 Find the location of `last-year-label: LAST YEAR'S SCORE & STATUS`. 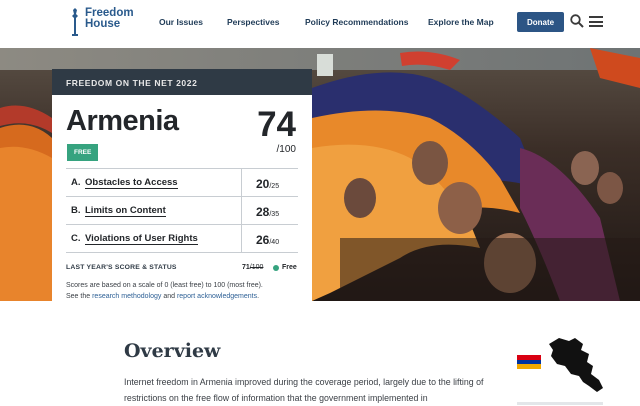

last-year-label: LAST YEAR'S SCORE & STATUS is located at coordinates (121, 267).